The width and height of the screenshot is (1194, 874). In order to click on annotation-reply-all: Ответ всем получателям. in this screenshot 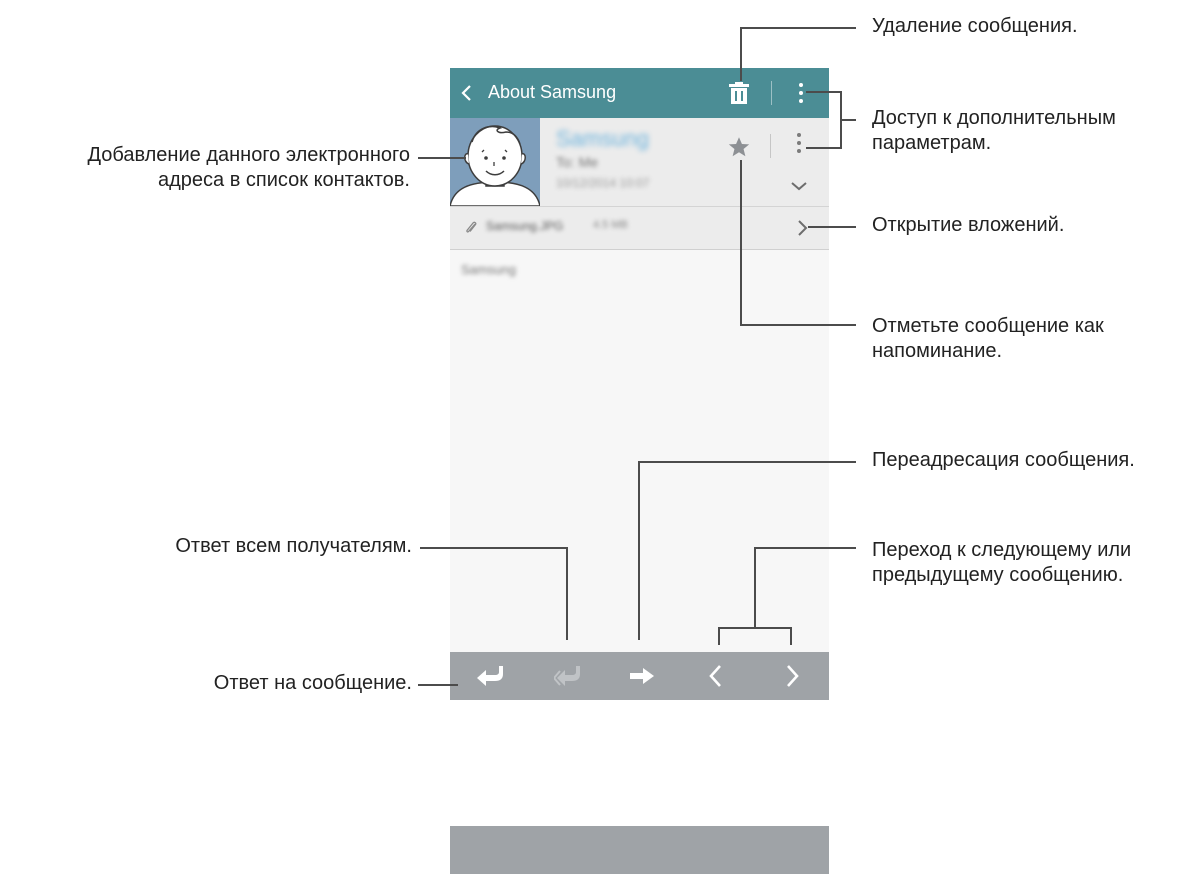, I will do `click(293, 546)`.